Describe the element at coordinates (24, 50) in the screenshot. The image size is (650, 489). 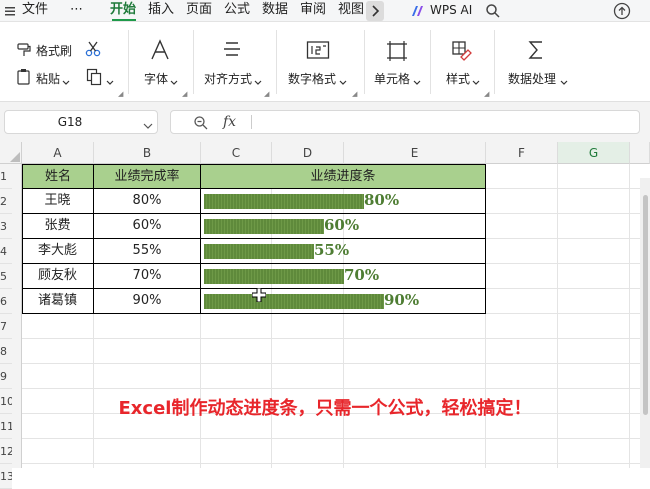
I see `format-painter-icon` at that location.